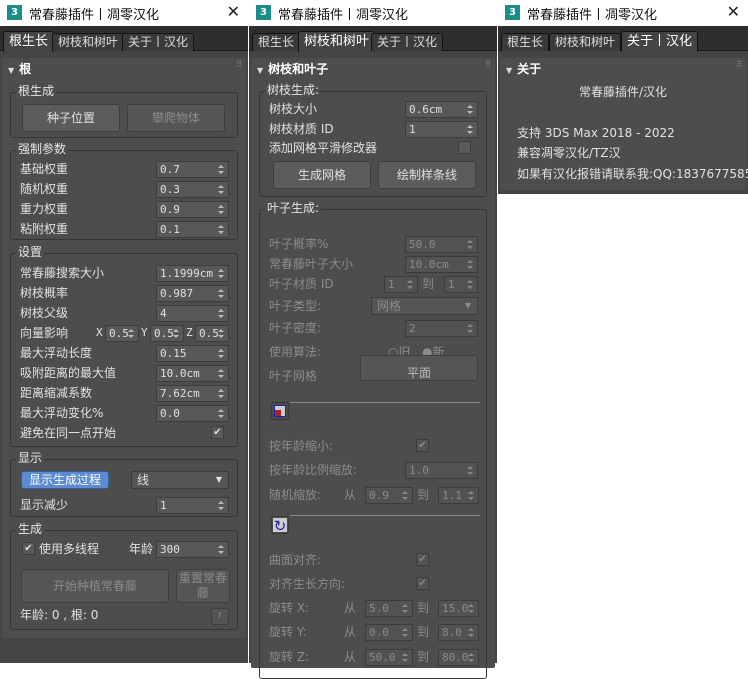  What do you see at coordinates (523, 68) in the screenshot?
I see `rollout-header: ▼ 关于` at bounding box center [523, 68].